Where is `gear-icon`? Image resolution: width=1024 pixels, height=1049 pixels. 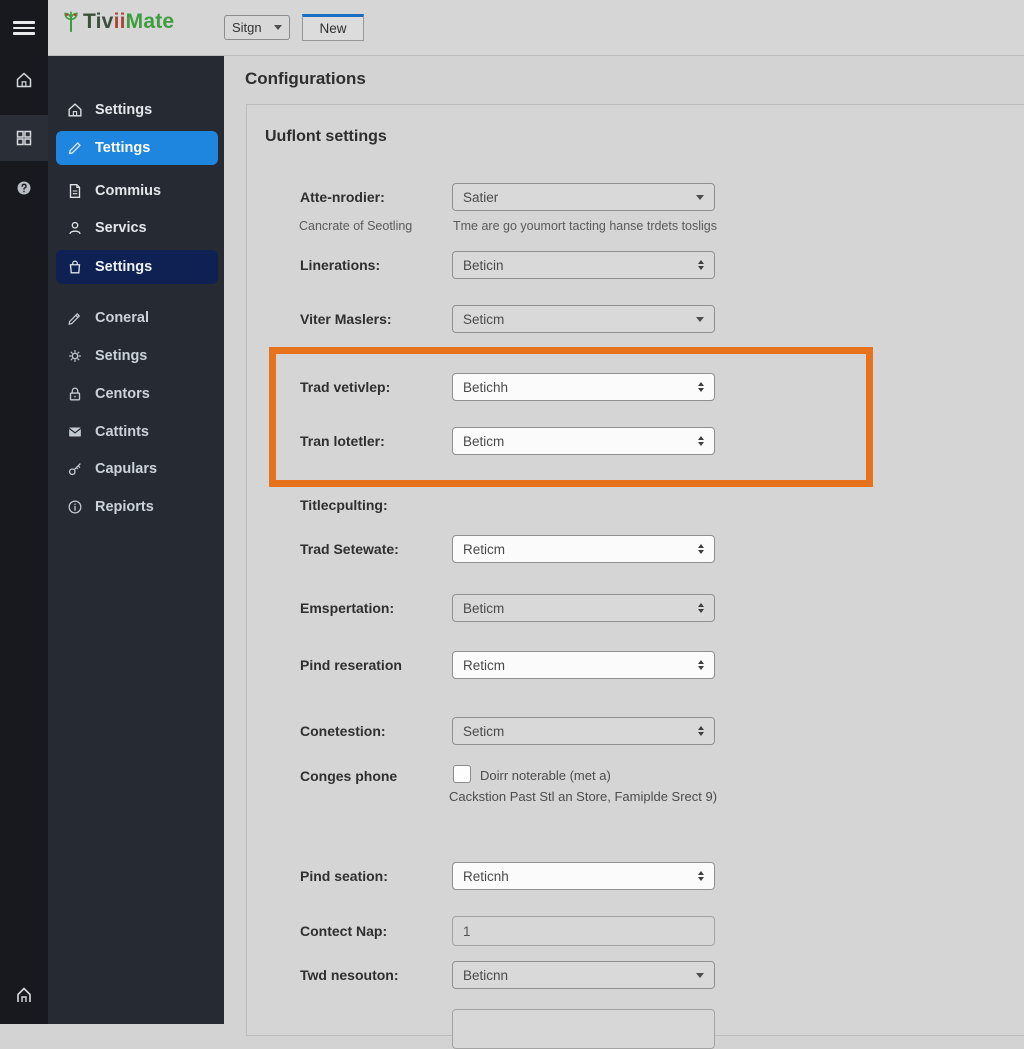
gear-icon is located at coordinates (75, 356).